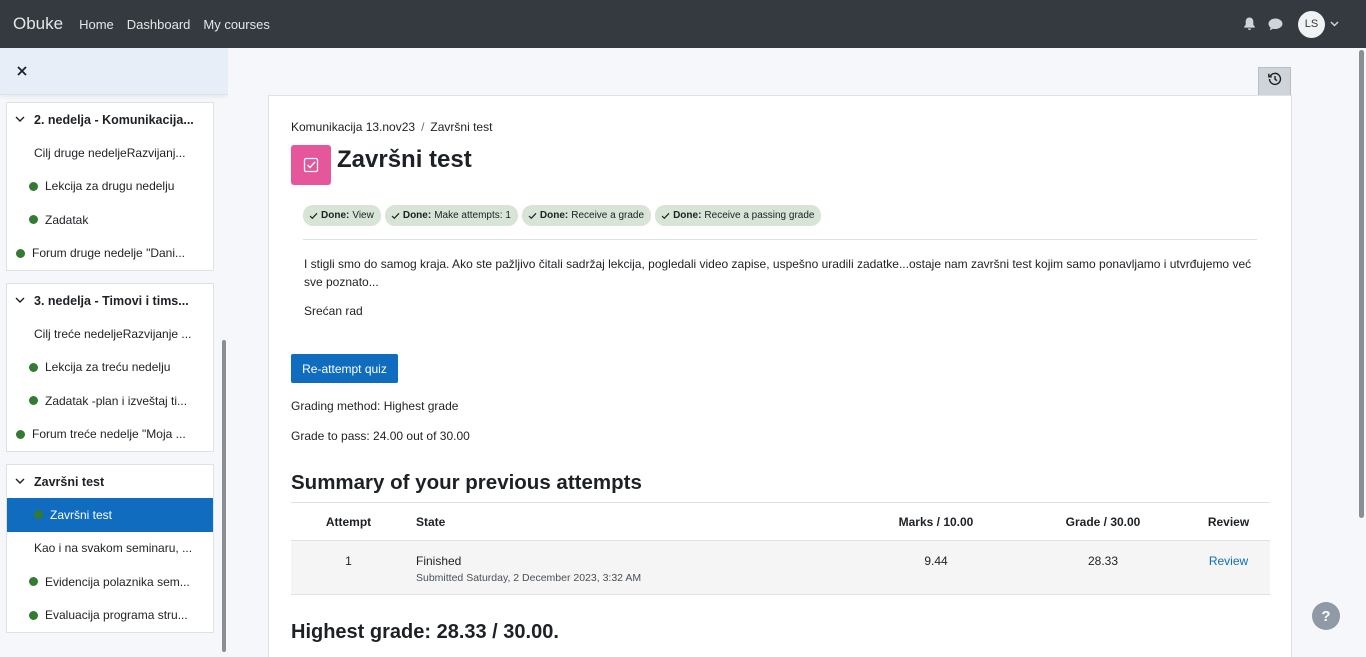 Image resolution: width=1366 pixels, height=657 pixels. Describe the element at coordinates (224, 496) in the screenshot. I see `drawer-scrollbar` at that location.